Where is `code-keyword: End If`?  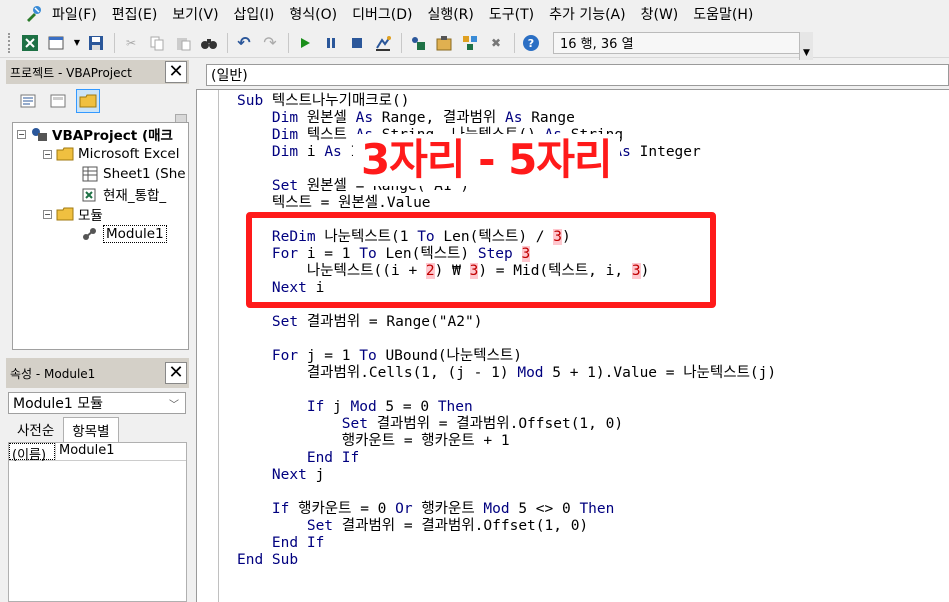 code-keyword: End If is located at coordinates (298, 458).